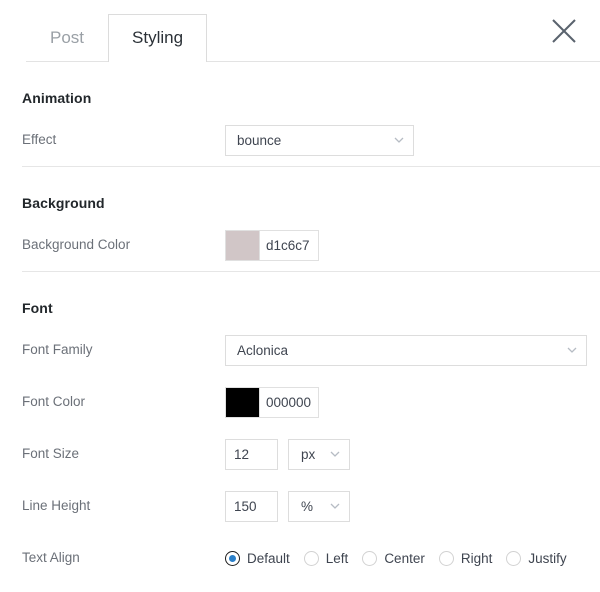 The width and height of the screenshot is (600, 592). What do you see at coordinates (251, 506) in the screenshot?
I see `line-height-input` at bounding box center [251, 506].